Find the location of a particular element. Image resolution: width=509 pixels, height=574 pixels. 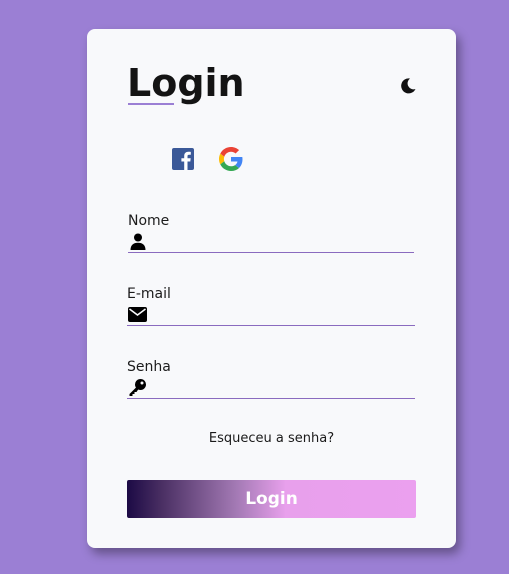

envelope-icon is located at coordinates (137, 314).